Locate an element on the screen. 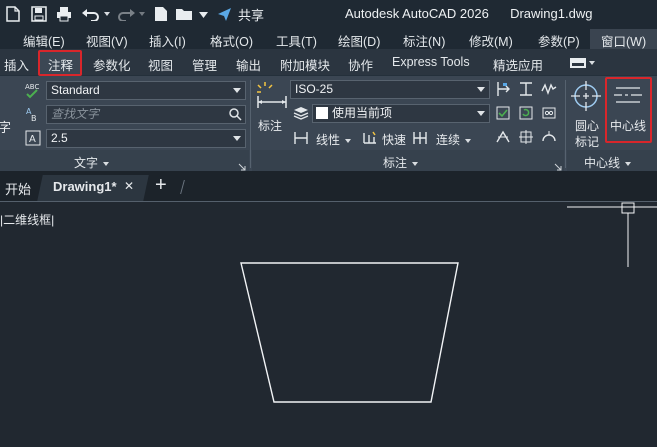 The height and width of the screenshot is (447, 657). find-text-icon: AB is located at coordinates (33, 114).